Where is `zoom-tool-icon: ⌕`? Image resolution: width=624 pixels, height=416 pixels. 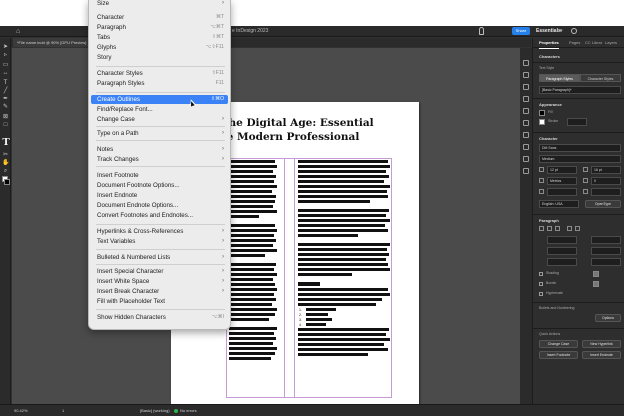
zoom-tool-icon: ⌕ is located at coordinates (5, 171).